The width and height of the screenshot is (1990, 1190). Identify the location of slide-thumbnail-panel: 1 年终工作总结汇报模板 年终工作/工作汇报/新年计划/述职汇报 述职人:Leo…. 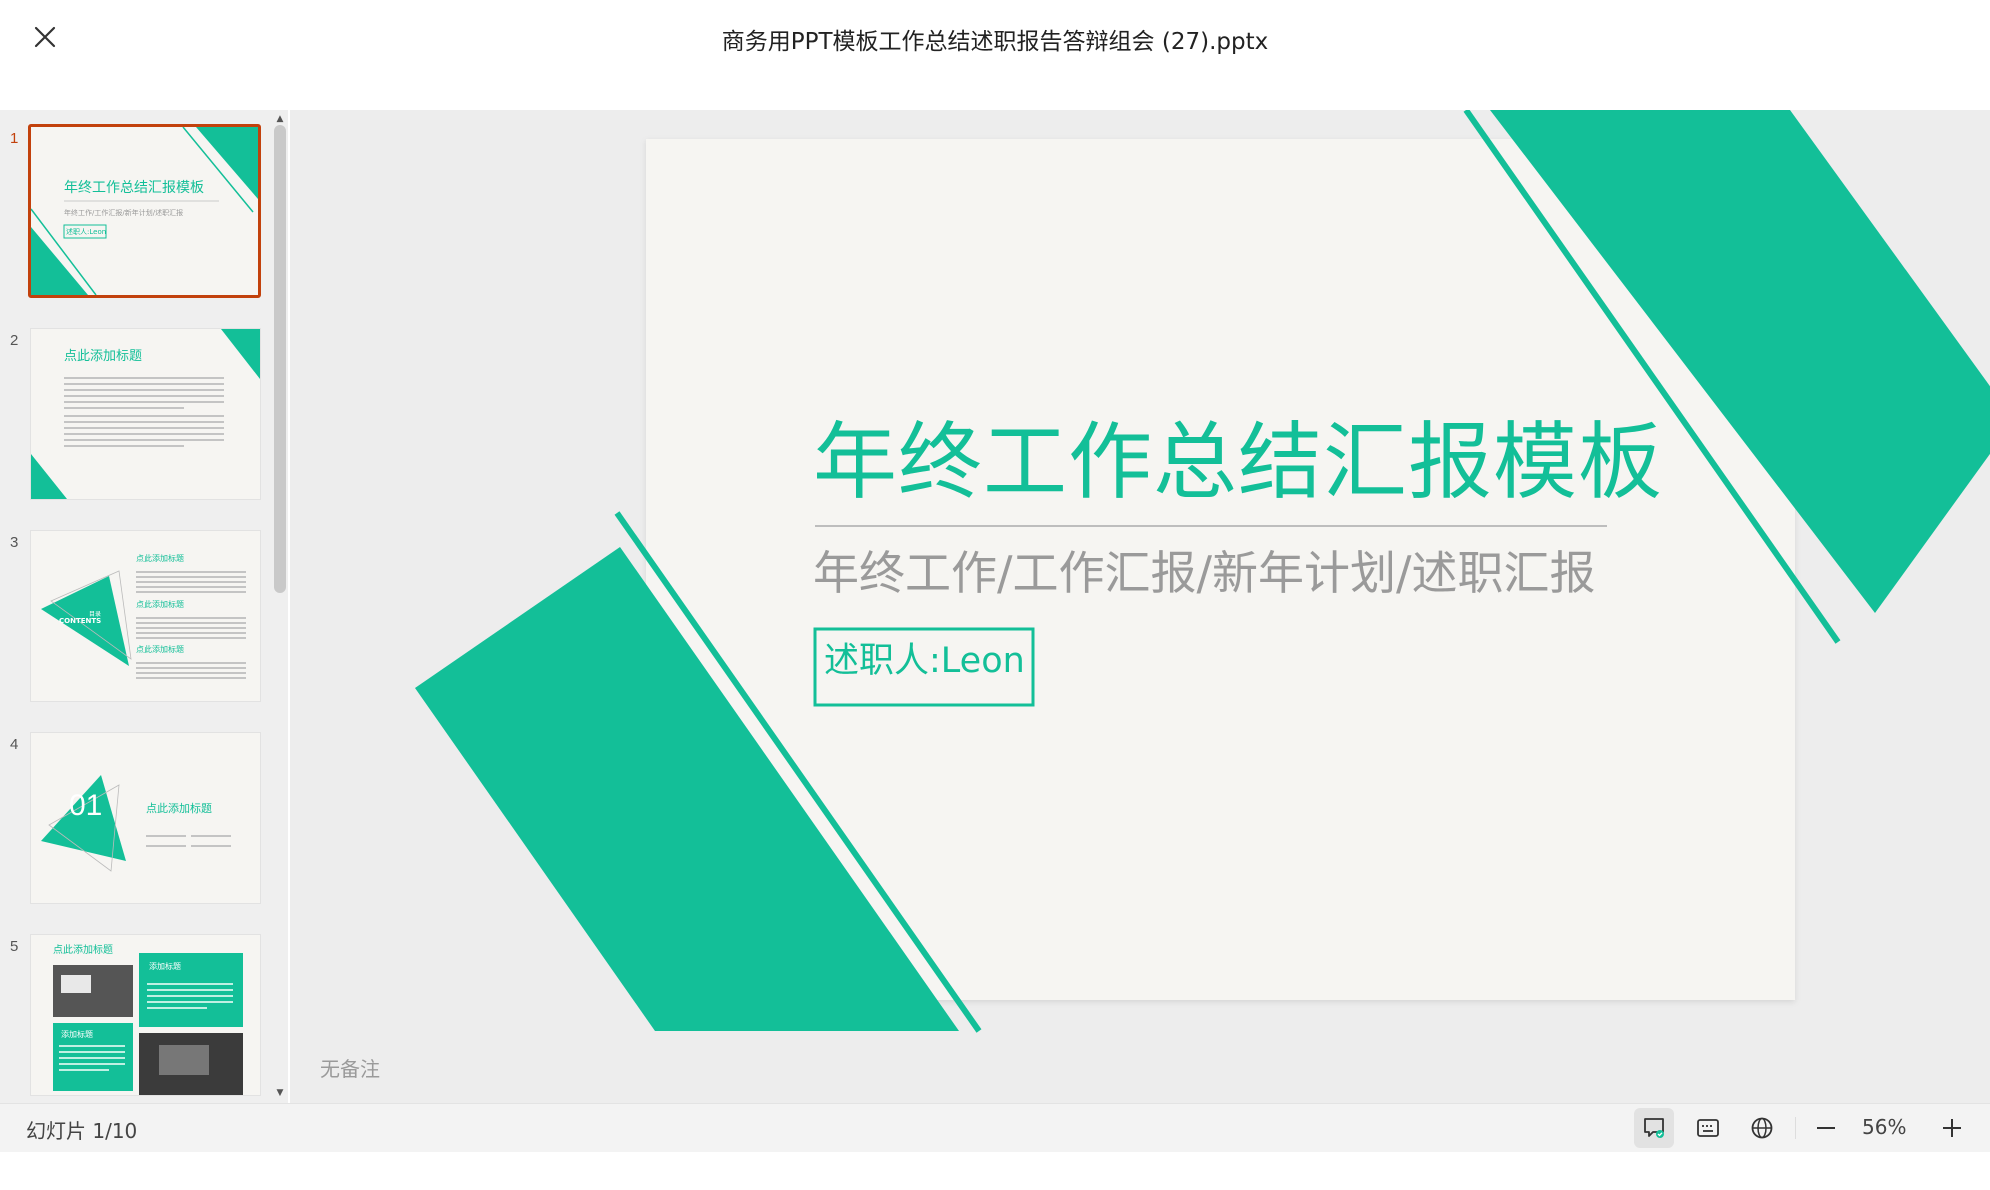
(144, 606).